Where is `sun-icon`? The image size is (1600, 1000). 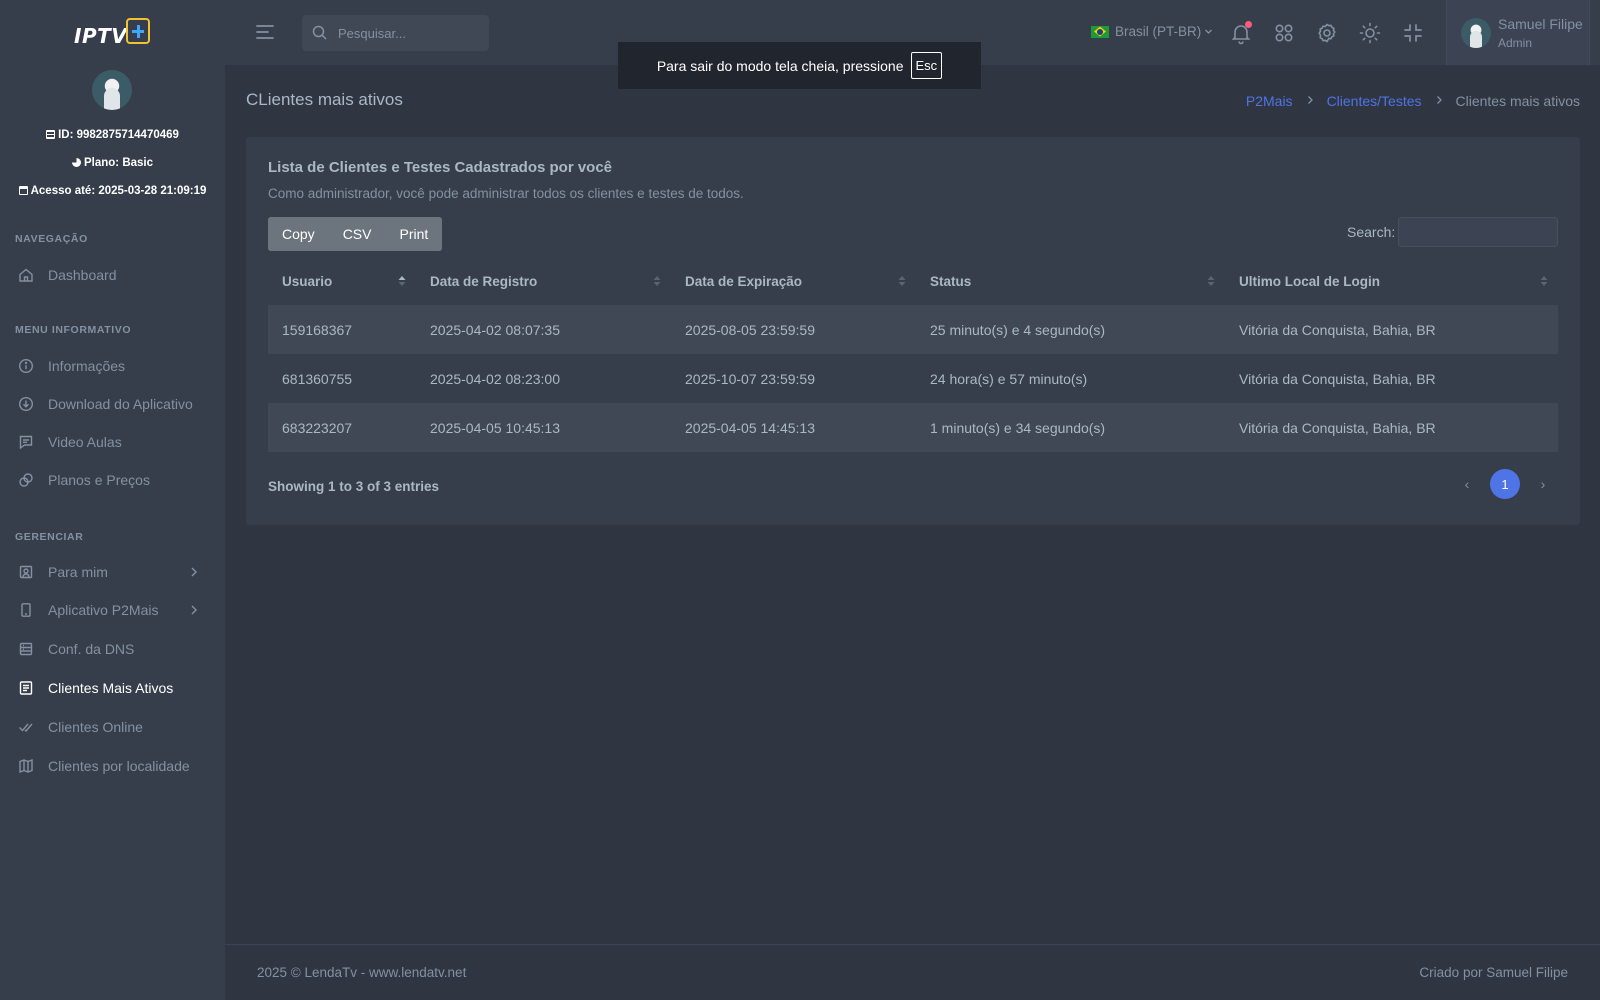
sun-icon is located at coordinates (1370, 33).